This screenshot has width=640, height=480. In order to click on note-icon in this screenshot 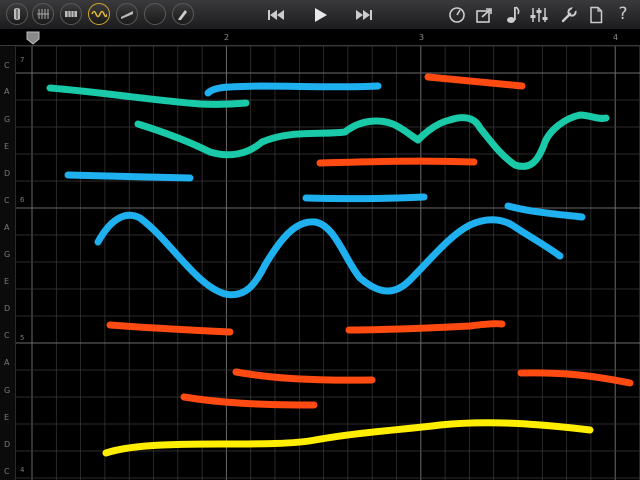, I will do `click(513, 15)`.